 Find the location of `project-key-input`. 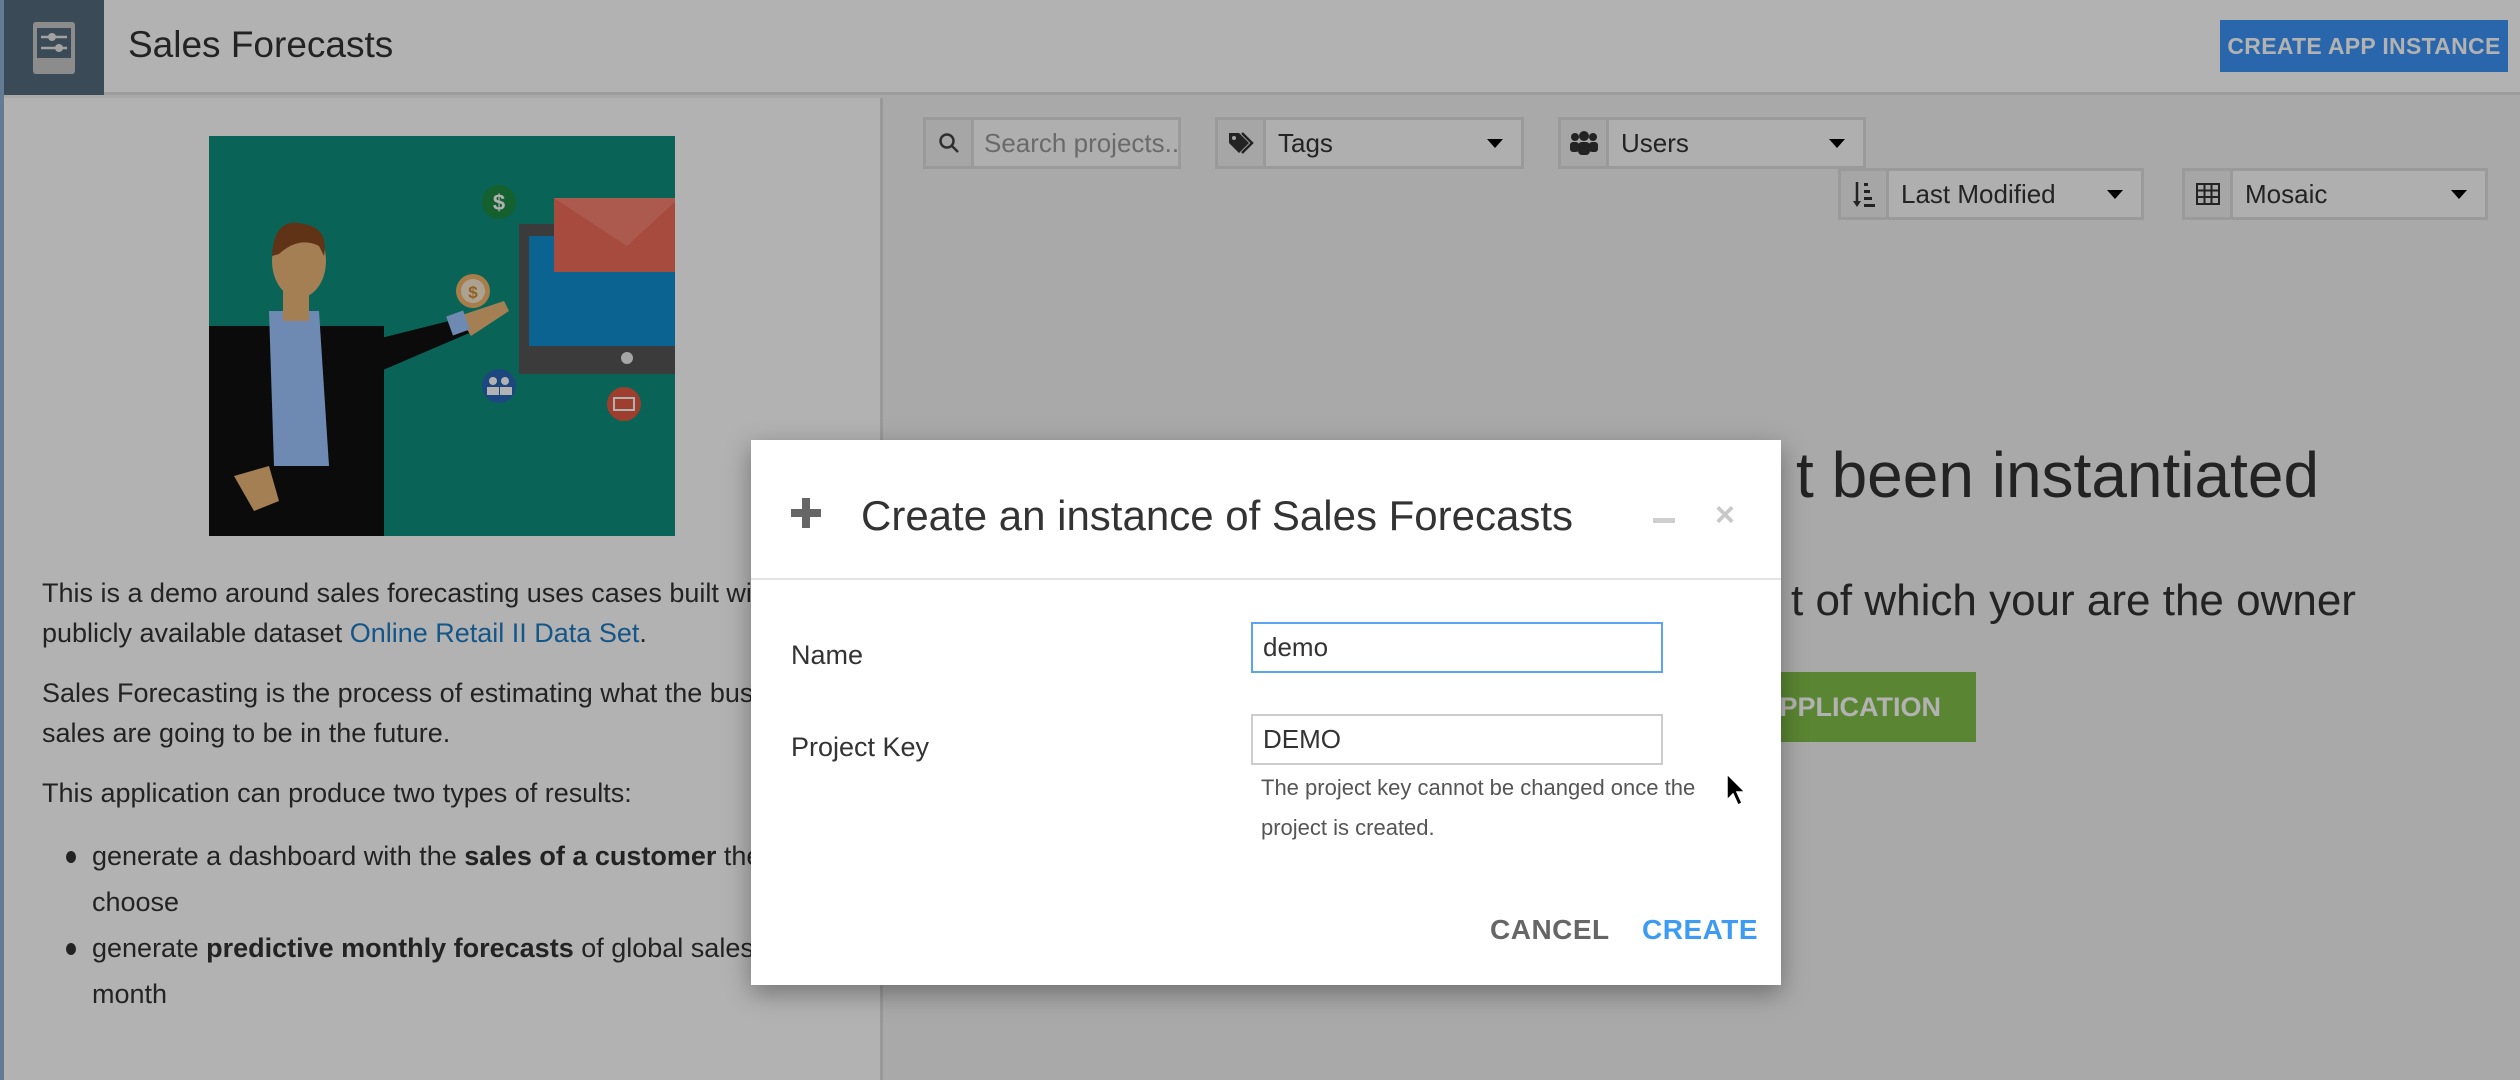

project-key-input is located at coordinates (1457, 739).